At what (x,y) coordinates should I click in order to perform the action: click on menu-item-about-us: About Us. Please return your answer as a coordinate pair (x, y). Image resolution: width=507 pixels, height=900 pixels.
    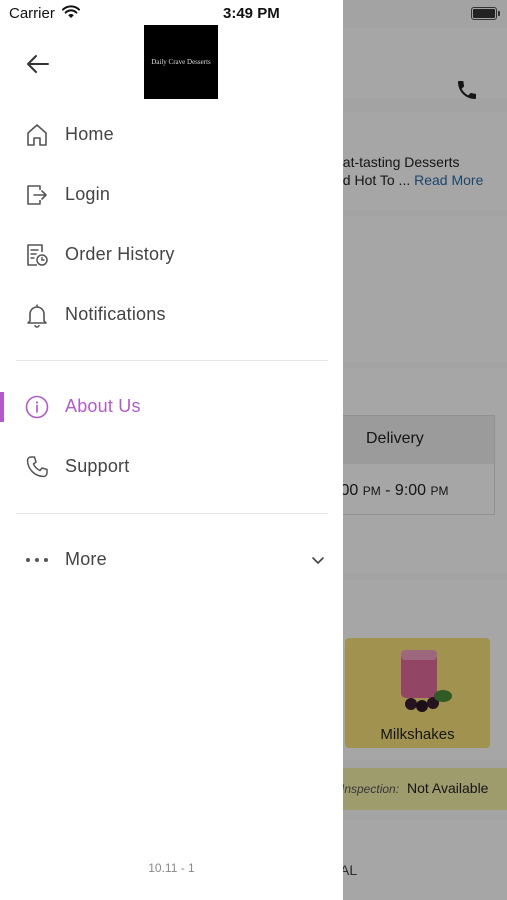
    Looking at the image, I should click on (171, 407).